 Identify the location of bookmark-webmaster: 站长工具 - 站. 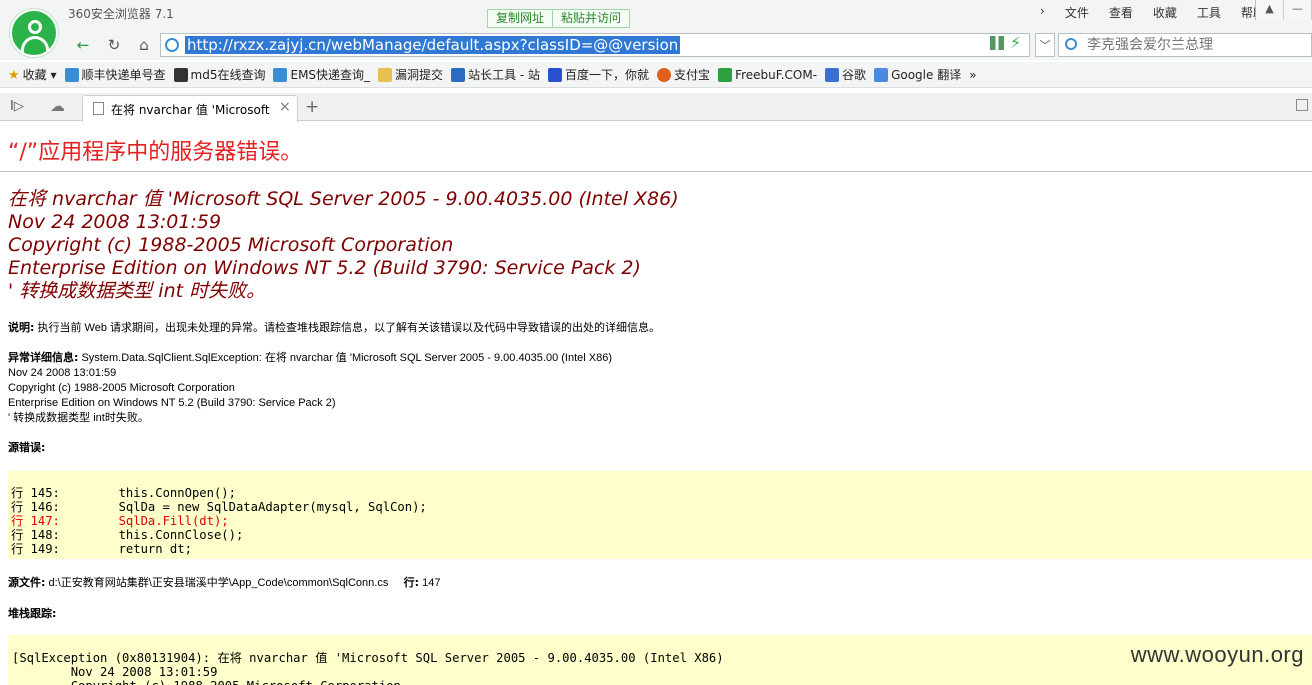
(495, 74).